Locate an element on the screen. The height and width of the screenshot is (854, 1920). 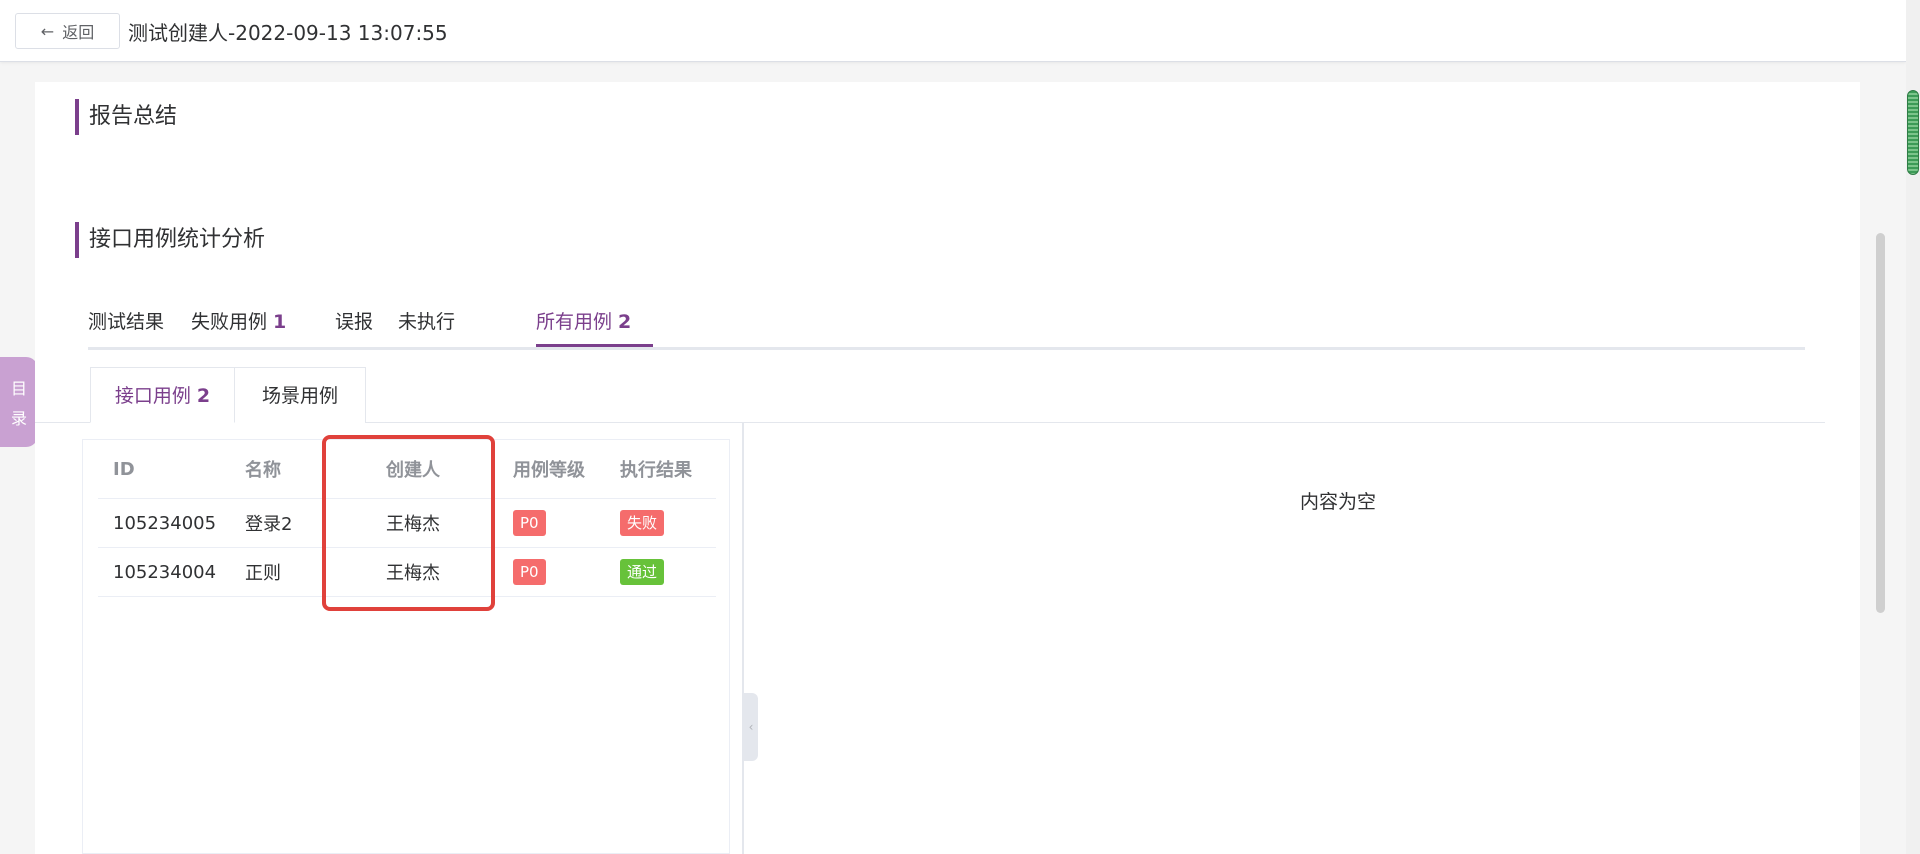
tab-label: 误报 is located at coordinates (354, 322).